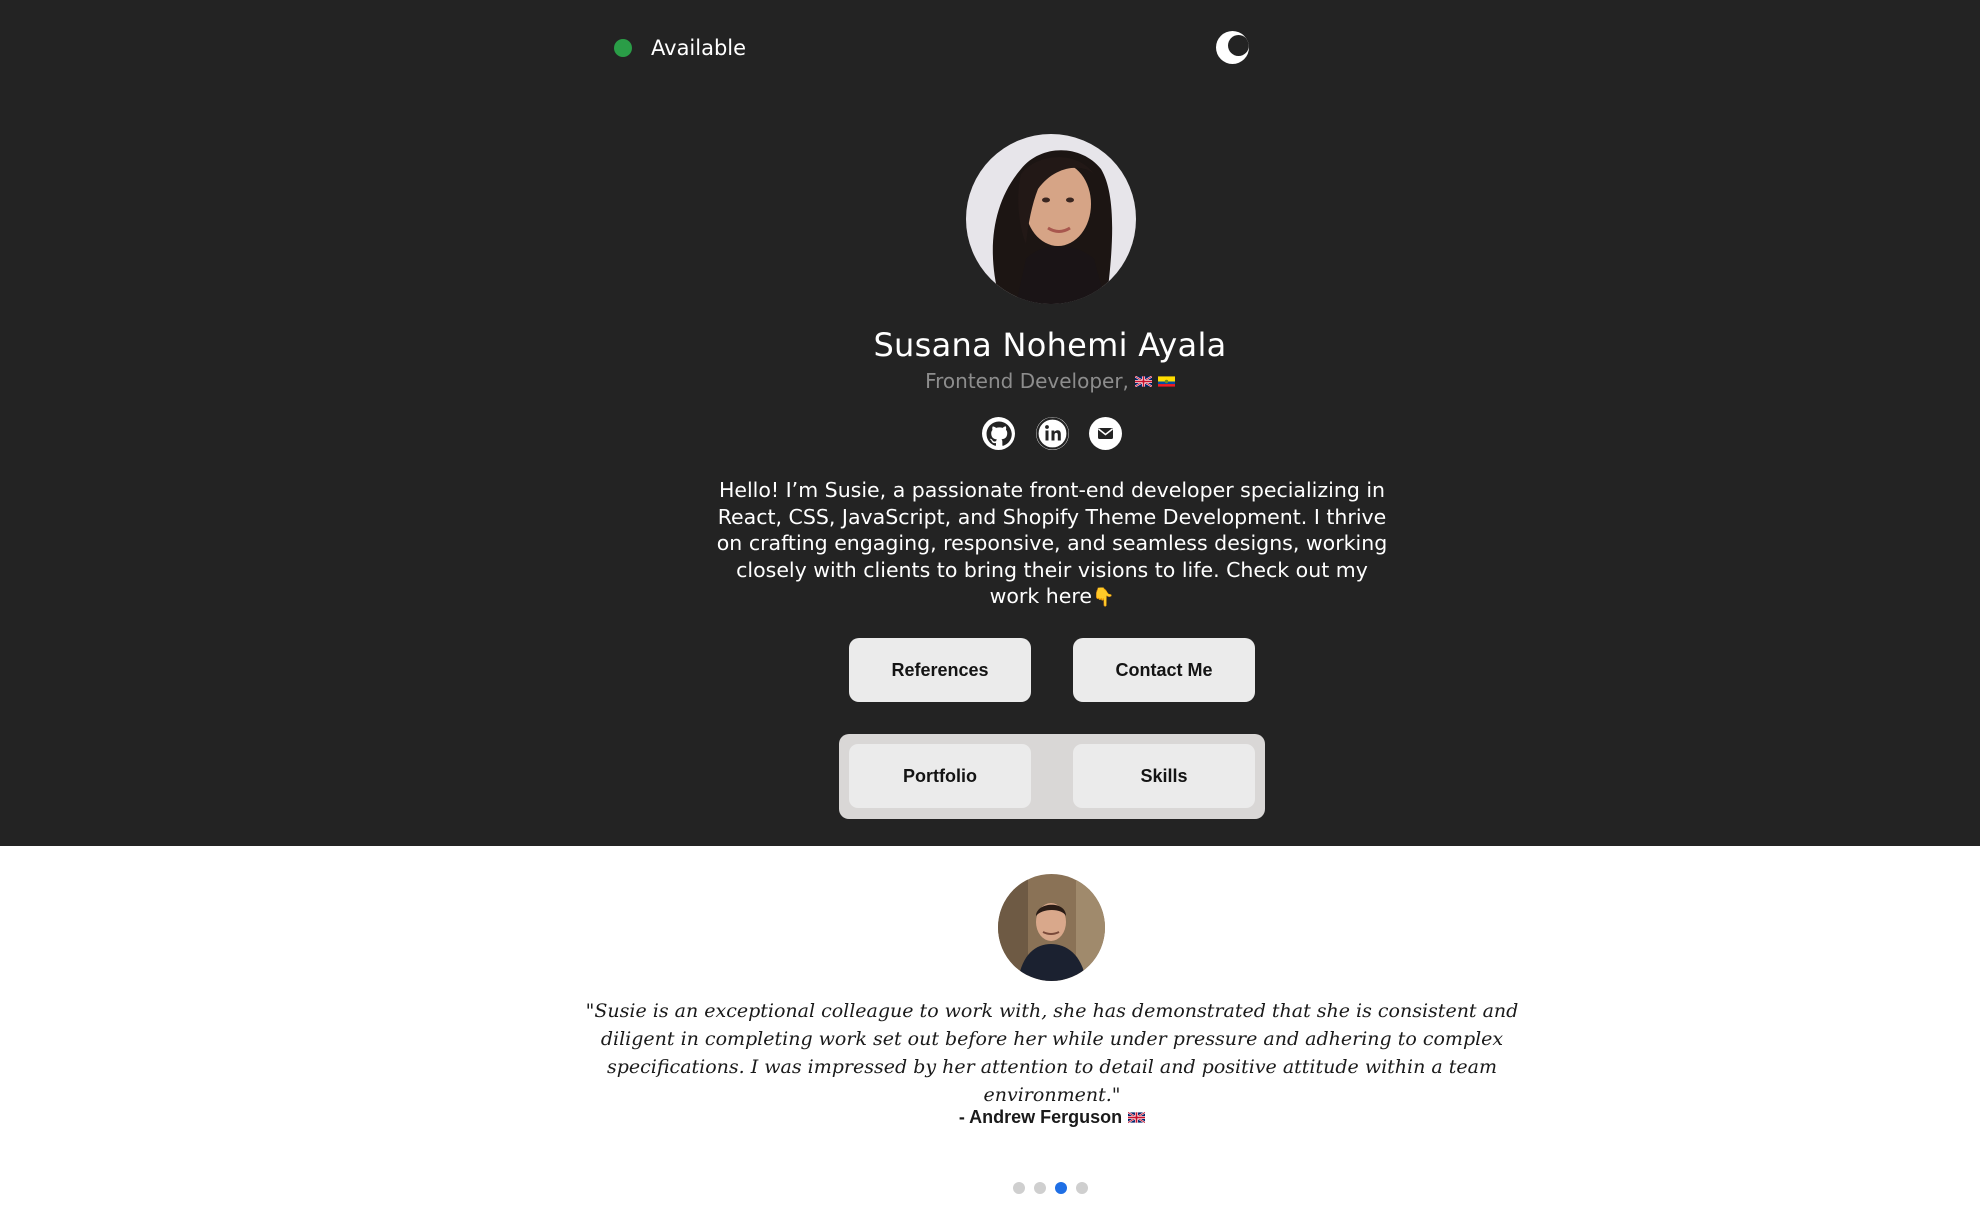 The height and width of the screenshot is (1214, 1980). I want to click on github-link, so click(998, 433).